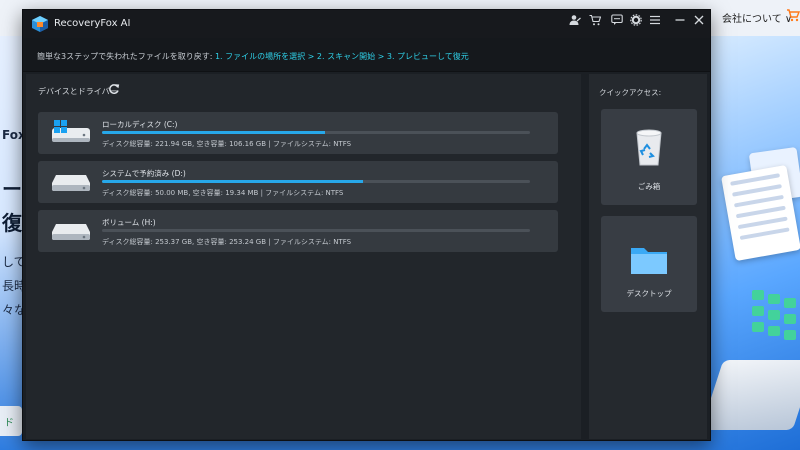 Image resolution: width=800 pixels, height=450 pixels. I want to click on chat-icon, so click(617, 23).